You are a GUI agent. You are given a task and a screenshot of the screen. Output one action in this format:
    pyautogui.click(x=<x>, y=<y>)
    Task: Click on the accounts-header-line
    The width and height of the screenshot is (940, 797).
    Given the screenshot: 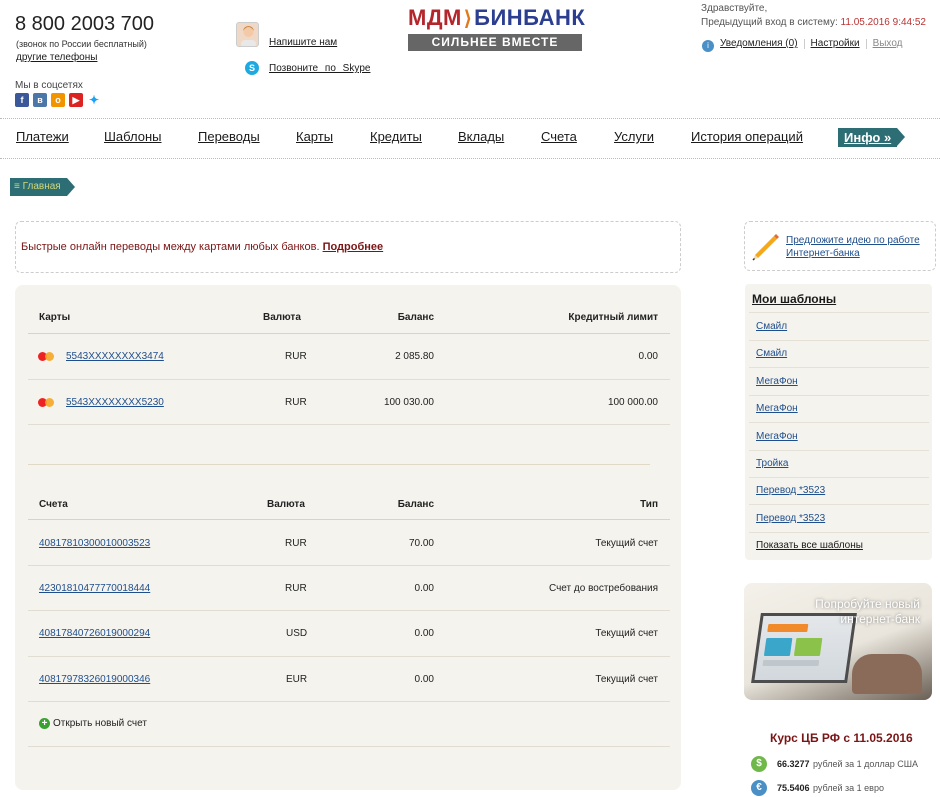 What is the action you would take?
    pyautogui.click(x=349, y=519)
    